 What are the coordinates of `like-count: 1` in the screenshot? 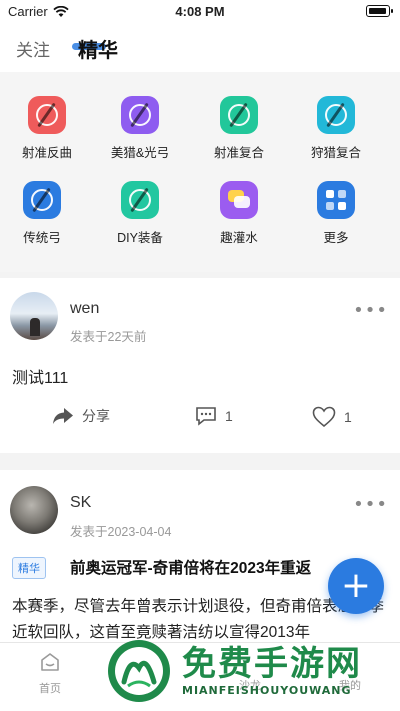 It's located at (348, 417).